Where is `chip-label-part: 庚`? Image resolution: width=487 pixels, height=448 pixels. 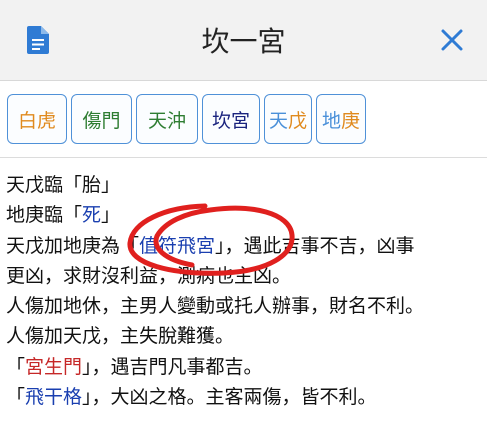 chip-label-part: 庚 is located at coordinates (351, 120).